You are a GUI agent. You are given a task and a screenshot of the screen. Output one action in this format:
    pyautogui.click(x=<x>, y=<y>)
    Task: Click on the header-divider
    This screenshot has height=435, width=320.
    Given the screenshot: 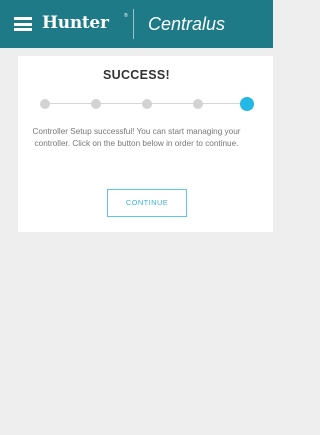 What is the action you would take?
    pyautogui.click(x=133, y=24)
    